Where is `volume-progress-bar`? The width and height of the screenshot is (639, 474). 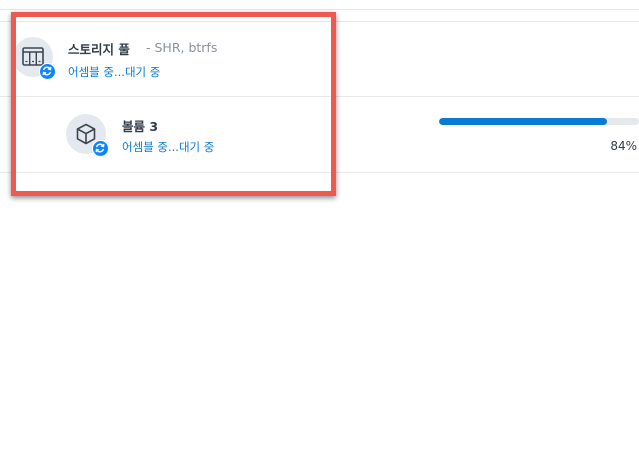 volume-progress-bar is located at coordinates (539, 121).